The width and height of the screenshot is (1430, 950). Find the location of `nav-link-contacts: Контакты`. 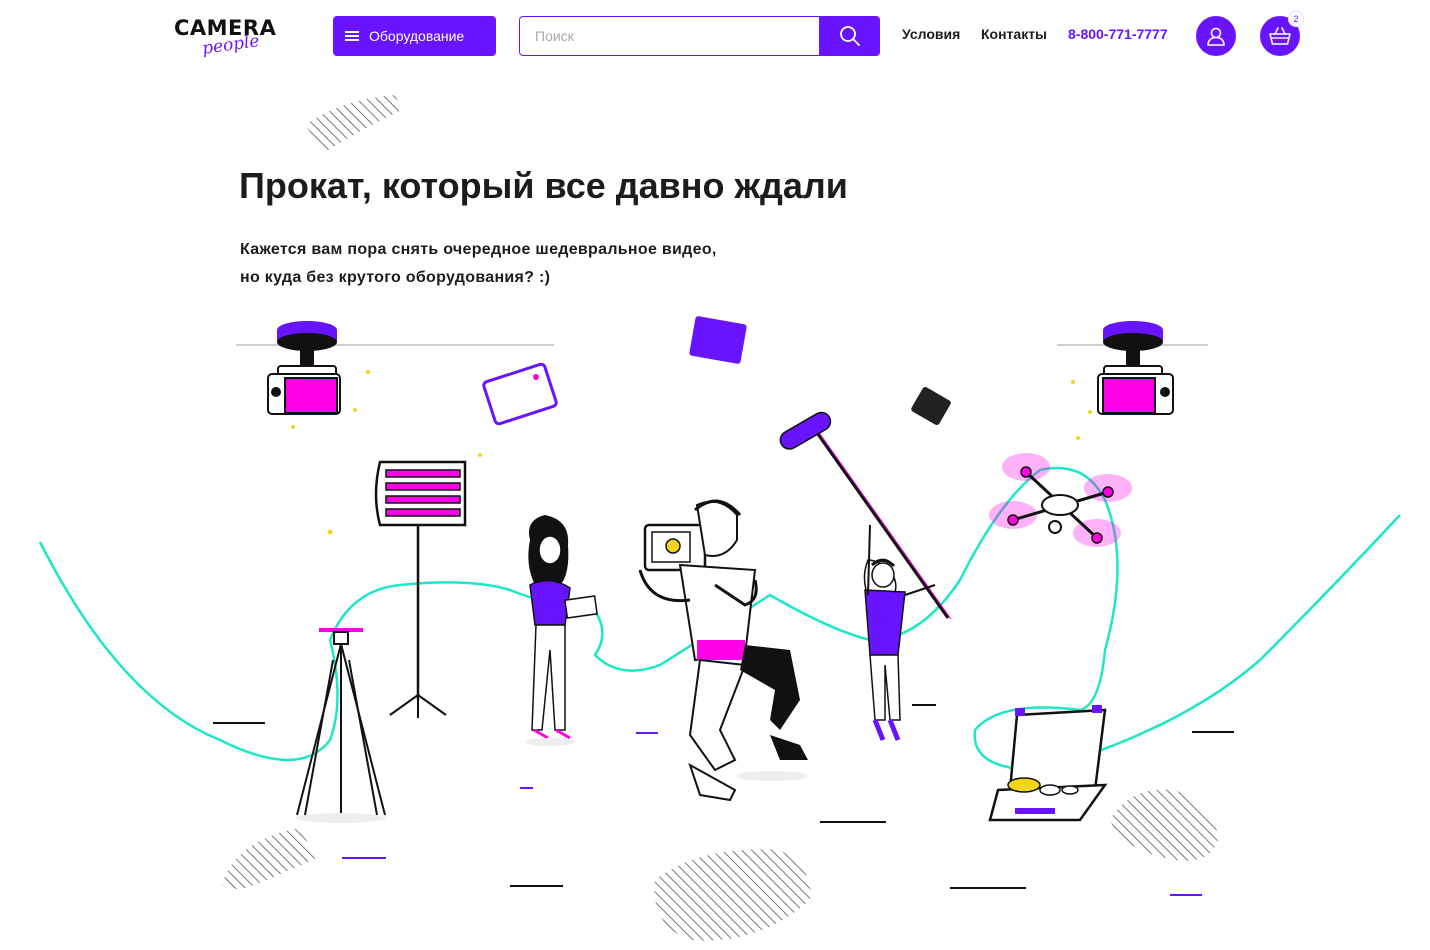

nav-link-contacts: Контакты is located at coordinates (1014, 34).